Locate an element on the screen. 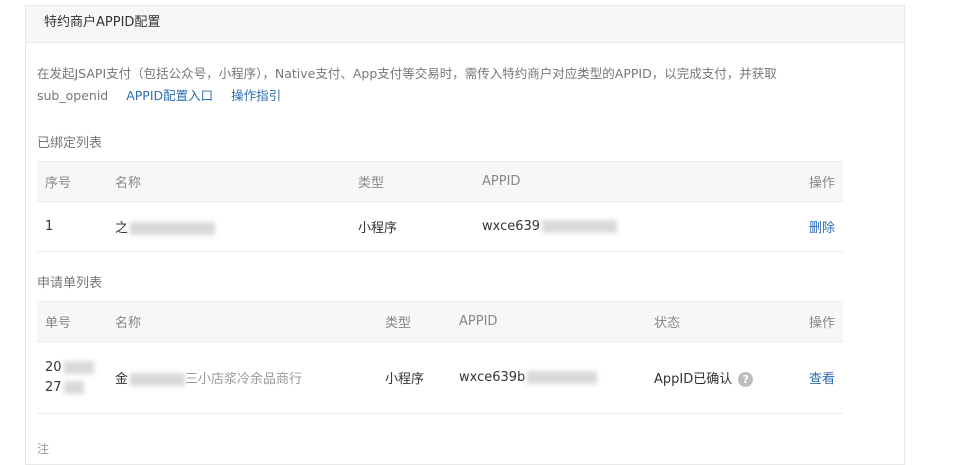 The width and height of the screenshot is (955, 465). row-index: 1 is located at coordinates (76, 226).